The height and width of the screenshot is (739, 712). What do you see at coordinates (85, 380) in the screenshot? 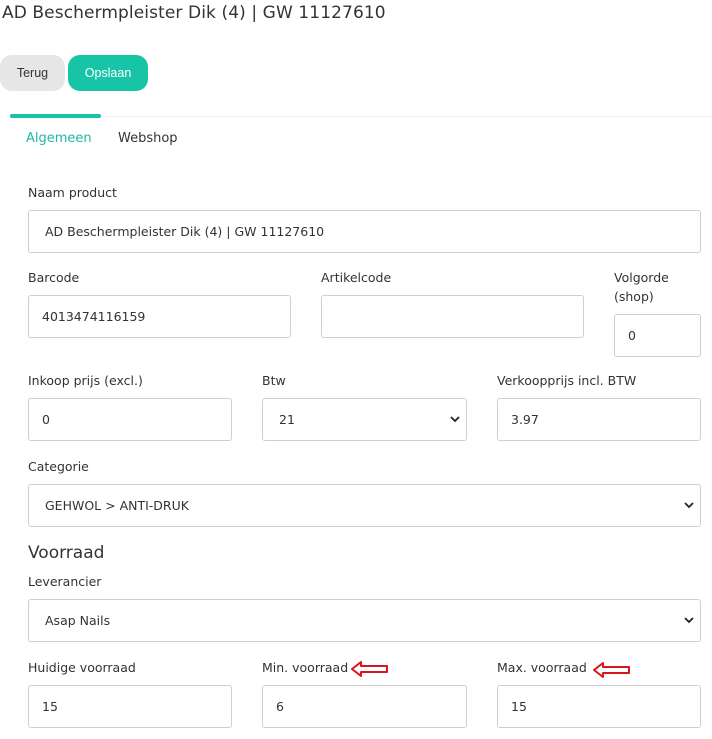
I see `purchase-price-label: Inkoop prijs (excl.)` at bounding box center [85, 380].